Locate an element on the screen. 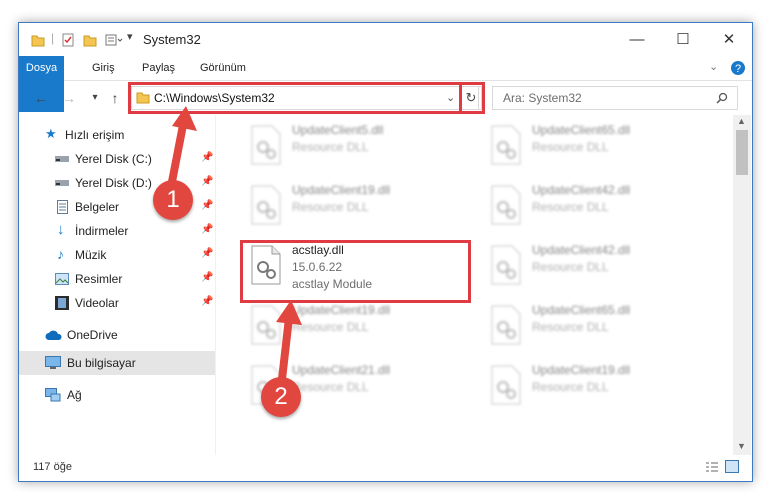  step-2-badge: 2 is located at coordinates (281, 397).